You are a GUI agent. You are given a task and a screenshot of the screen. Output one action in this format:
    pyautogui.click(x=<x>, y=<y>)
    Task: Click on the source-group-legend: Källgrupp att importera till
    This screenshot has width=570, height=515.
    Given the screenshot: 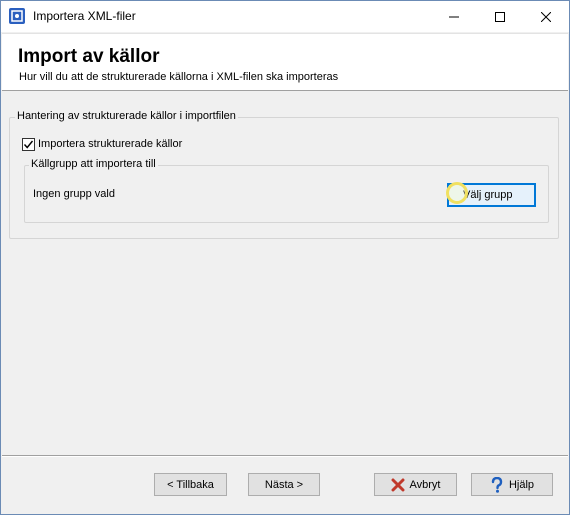 What is the action you would take?
    pyautogui.click(x=93, y=164)
    